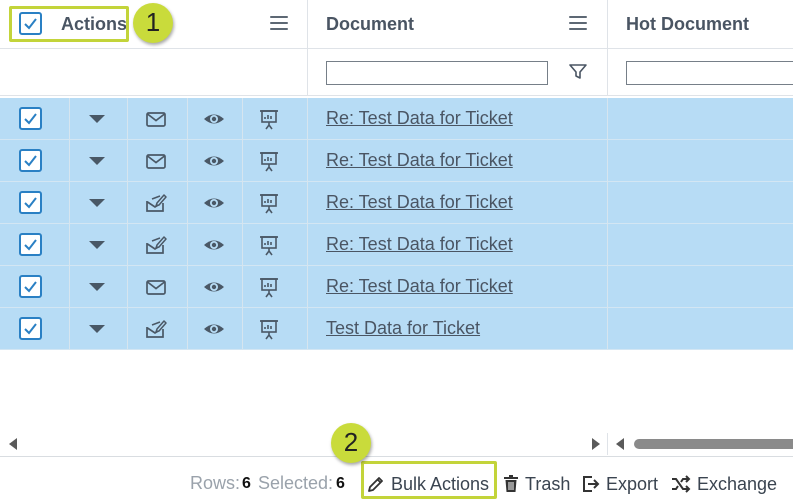 The width and height of the screenshot is (793, 501). I want to click on trash-button: Trash, so click(536, 484).